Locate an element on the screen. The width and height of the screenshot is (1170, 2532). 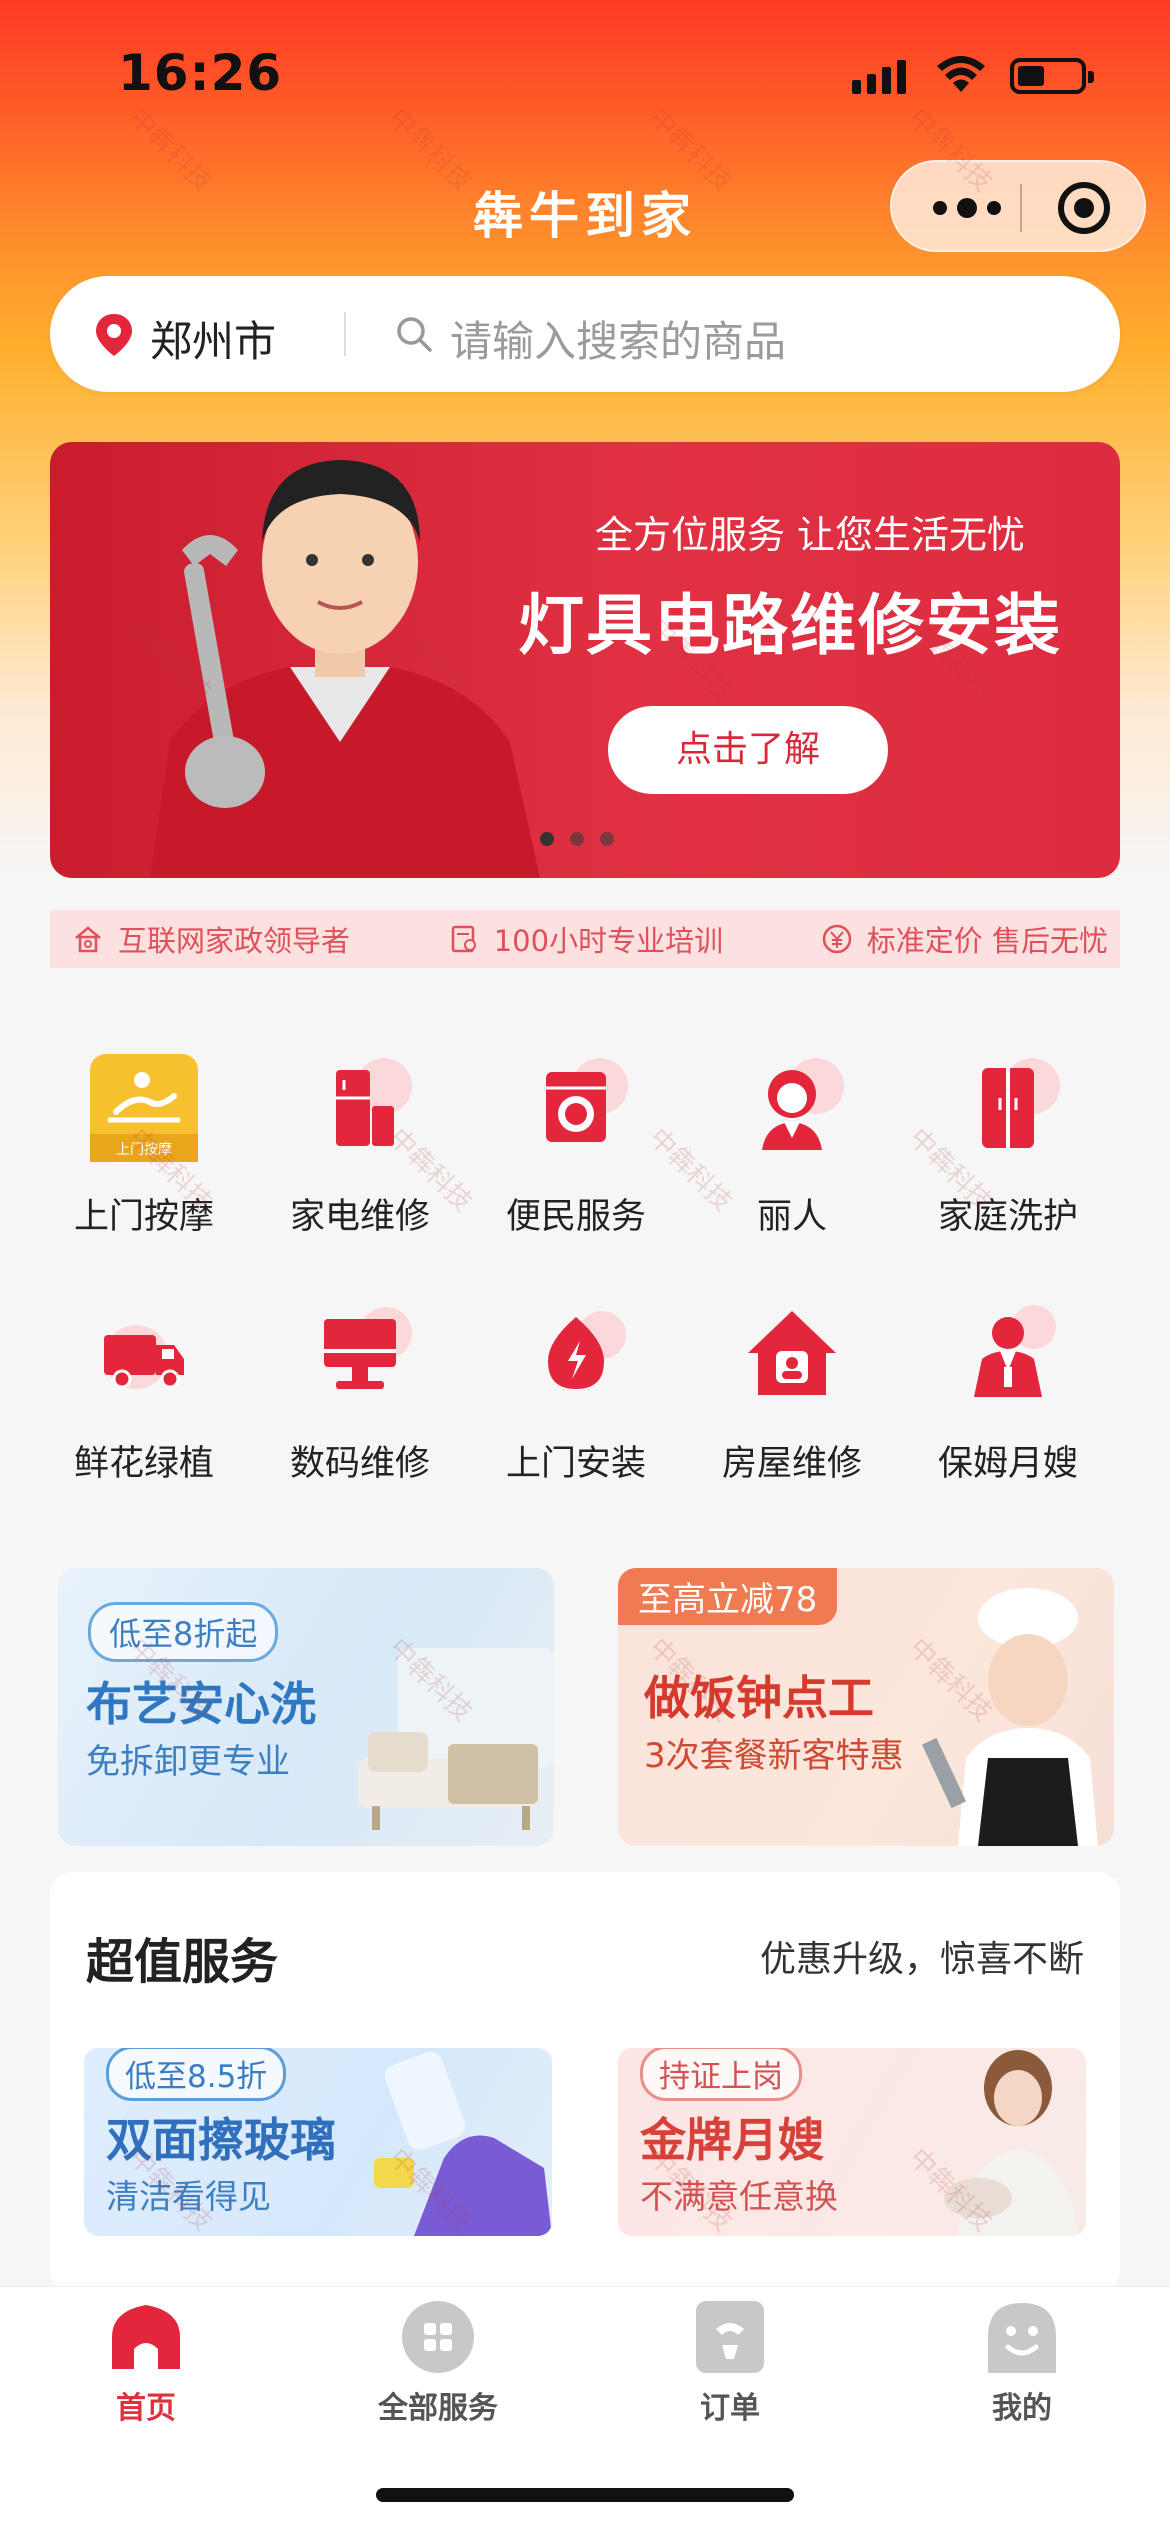
grid-icon is located at coordinates (438, 2337).